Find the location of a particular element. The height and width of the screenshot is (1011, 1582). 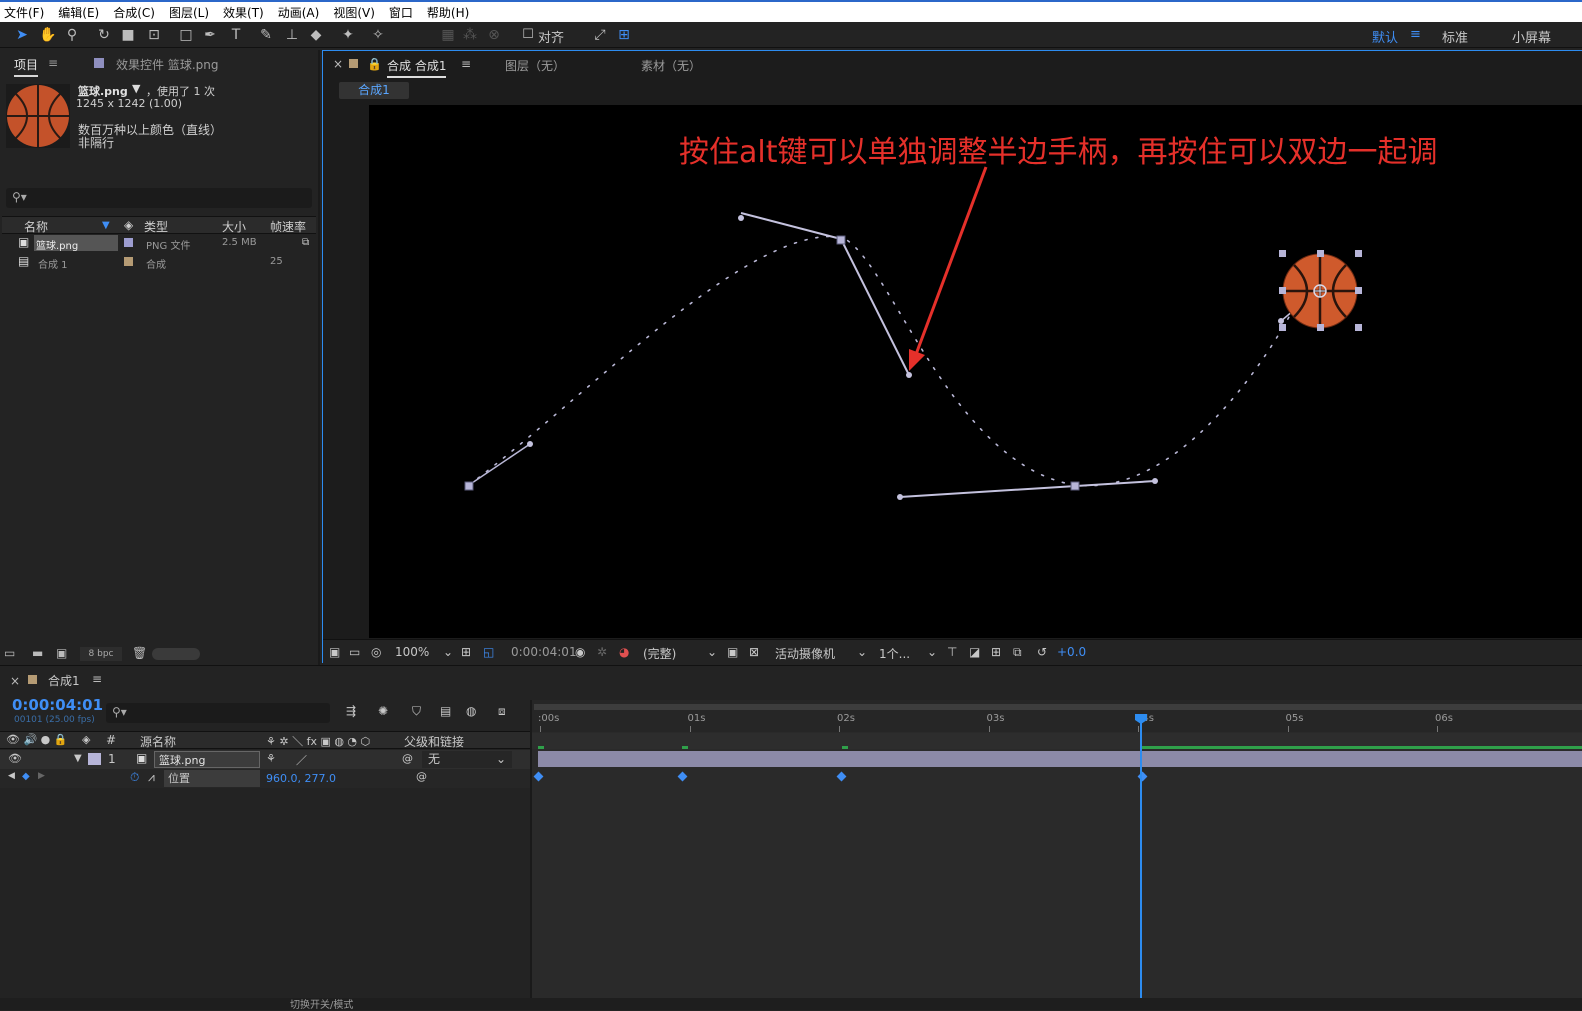

menu-file: 文件(F) is located at coordinates (24, 12).